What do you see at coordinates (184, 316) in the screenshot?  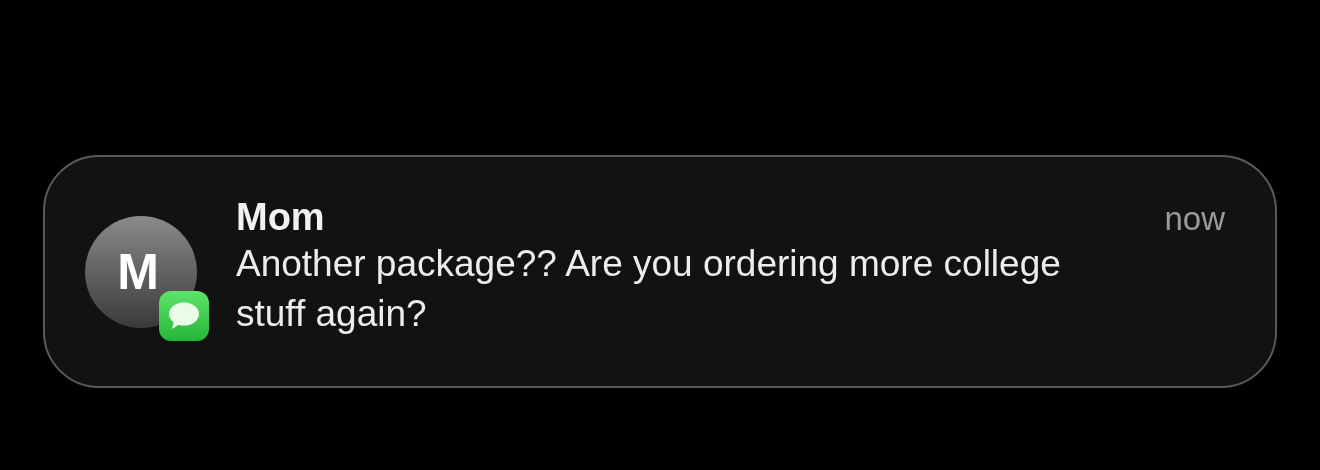 I see `messages-app-icon` at bounding box center [184, 316].